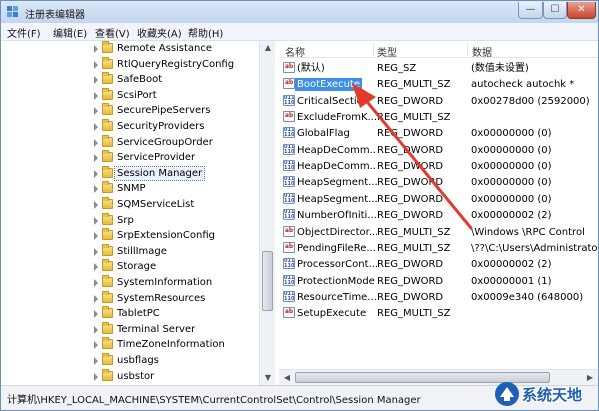 Image resolution: width=599 pixels, height=411 pixels. Describe the element at coordinates (555, 10) in the screenshot. I see `maximize-button: ☐` at that location.